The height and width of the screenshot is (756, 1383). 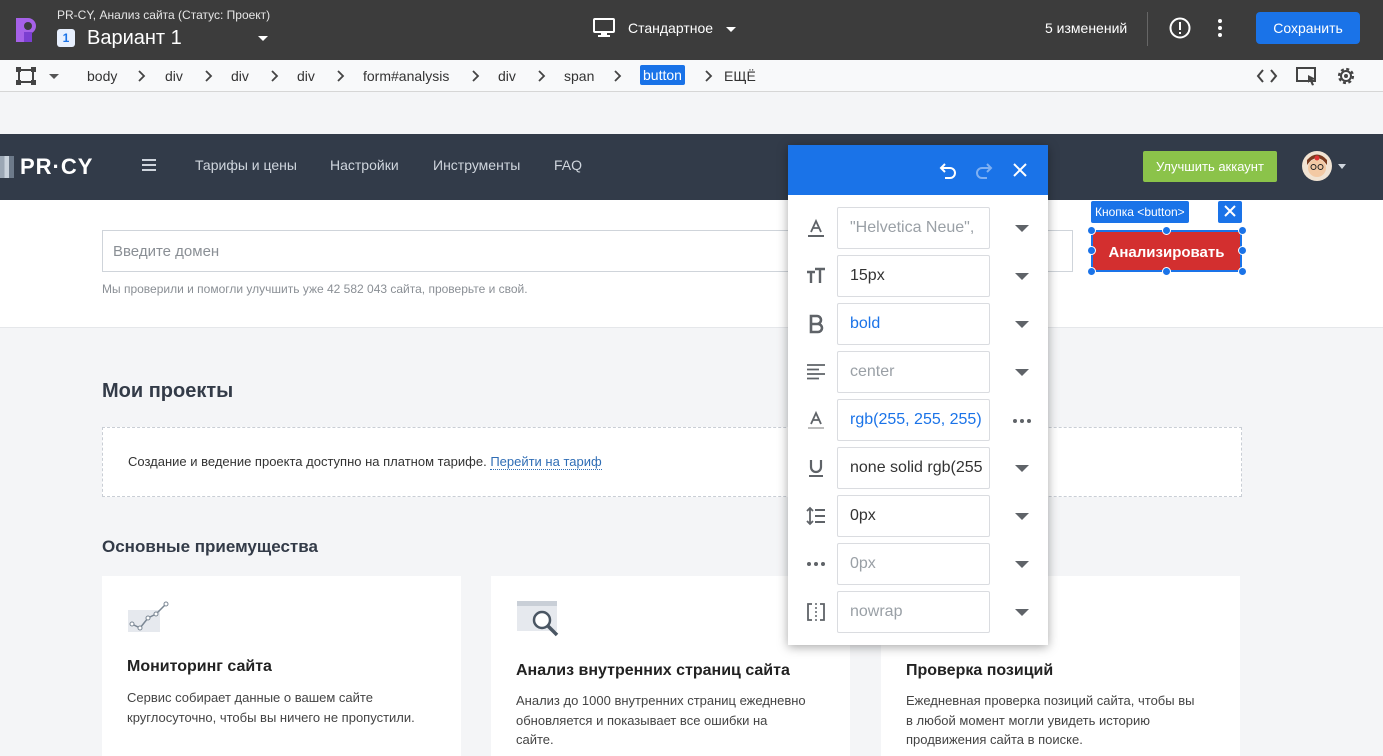 What do you see at coordinates (913, 324) in the screenshot?
I see `font-weight-field: bold` at bounding box center [913, 324].